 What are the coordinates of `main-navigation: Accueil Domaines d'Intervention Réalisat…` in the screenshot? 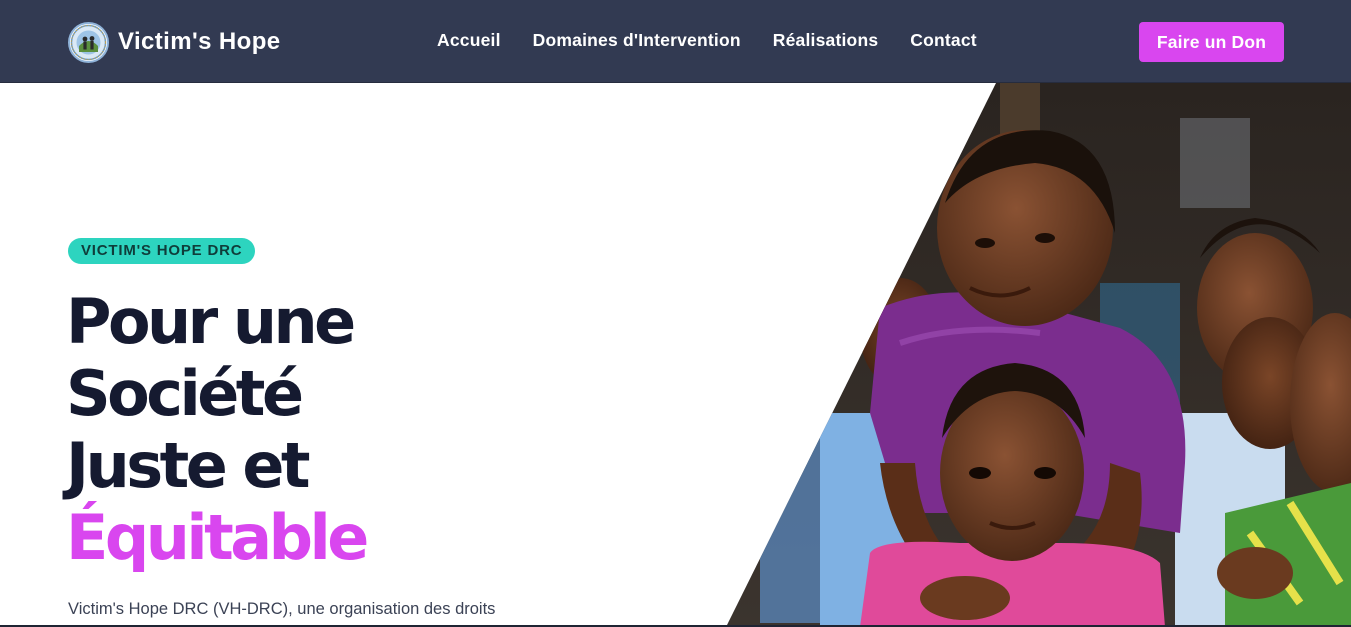 It's located at (723, 40).